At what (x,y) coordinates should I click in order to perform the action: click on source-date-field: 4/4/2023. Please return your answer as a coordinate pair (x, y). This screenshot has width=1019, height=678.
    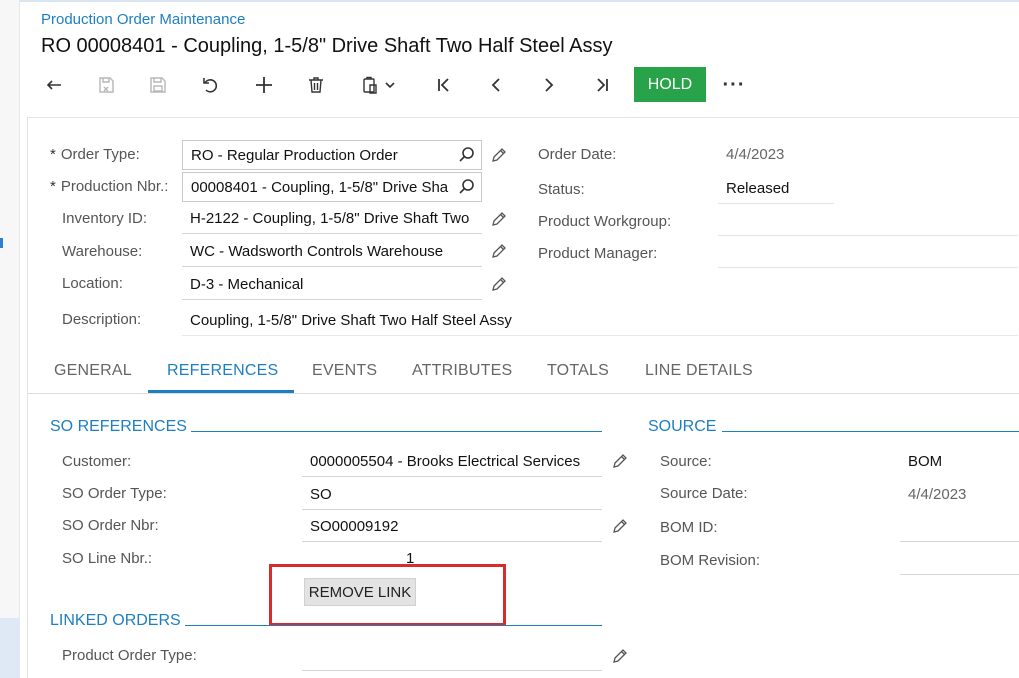
    Looking at the image, I should click on (959, 495).